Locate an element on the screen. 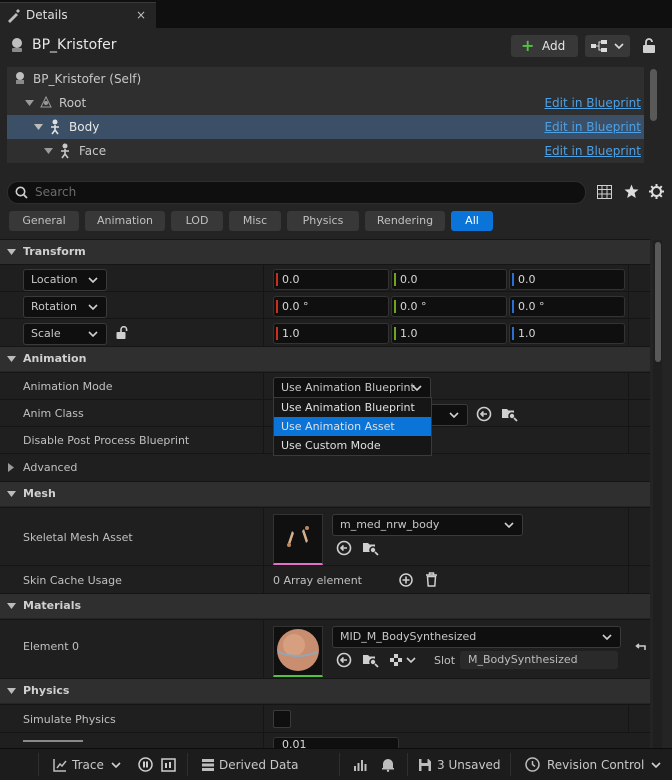  value: 1.0 is located at coordinates (409, 333).